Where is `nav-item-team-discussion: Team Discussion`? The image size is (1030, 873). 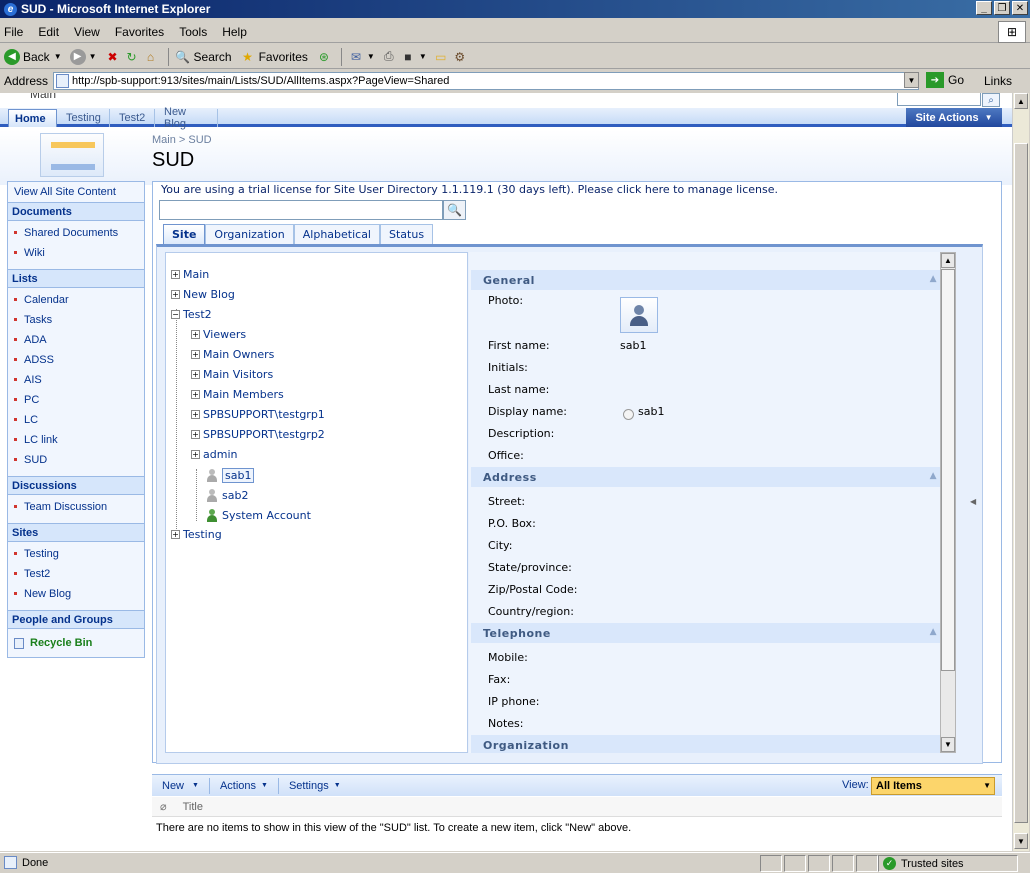 nav-item-team-discussion: Team Discussion is located at coordinates (76, 507).